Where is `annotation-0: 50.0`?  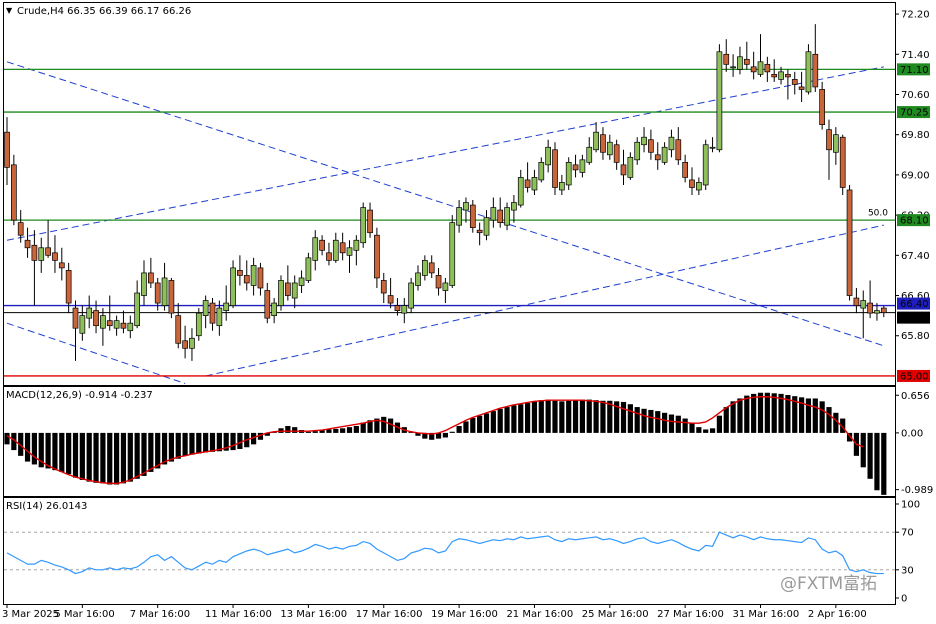 annotation-0: 50.0 is located at coordinates (878, 214).